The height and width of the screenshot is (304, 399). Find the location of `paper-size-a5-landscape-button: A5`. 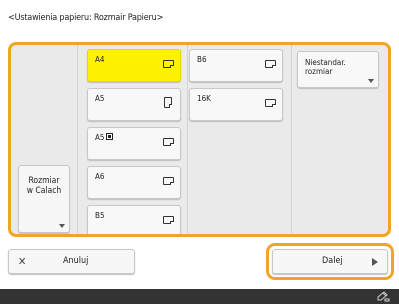

paper-size-a5-landscape-button: A5 is located at coordinates (134, 143).